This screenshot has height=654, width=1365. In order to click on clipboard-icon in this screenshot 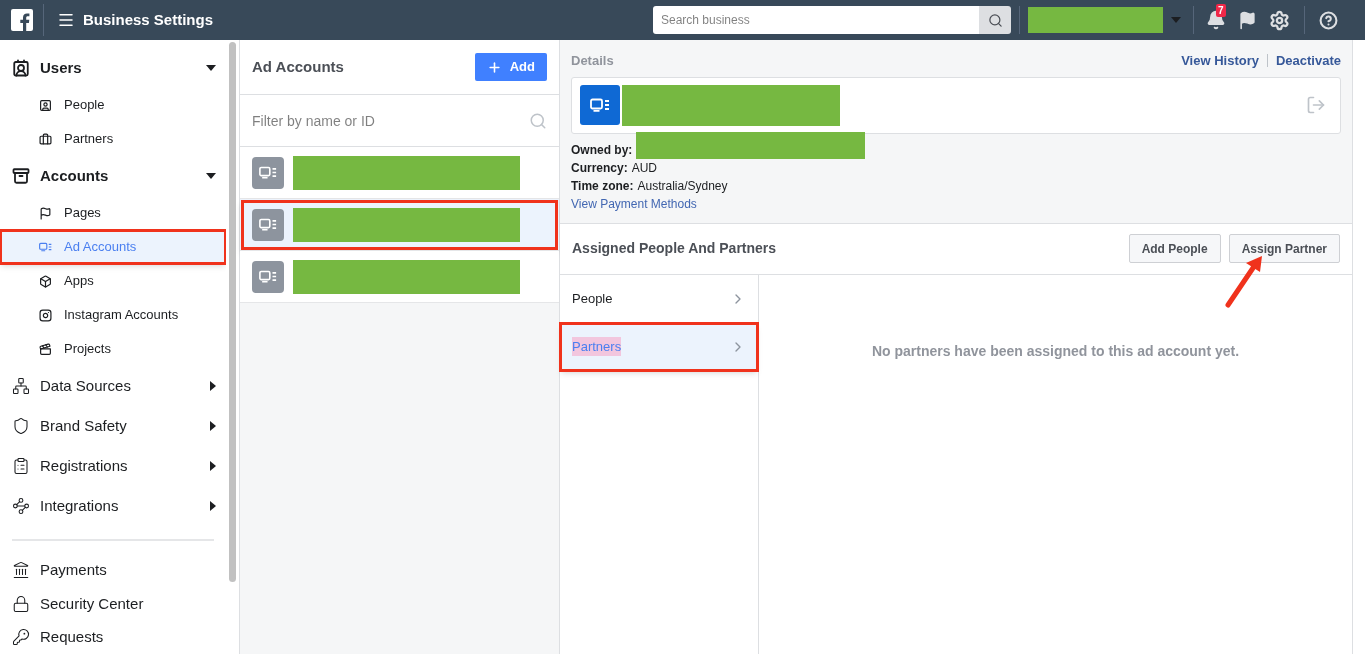, I will do `click(21, 466)`.